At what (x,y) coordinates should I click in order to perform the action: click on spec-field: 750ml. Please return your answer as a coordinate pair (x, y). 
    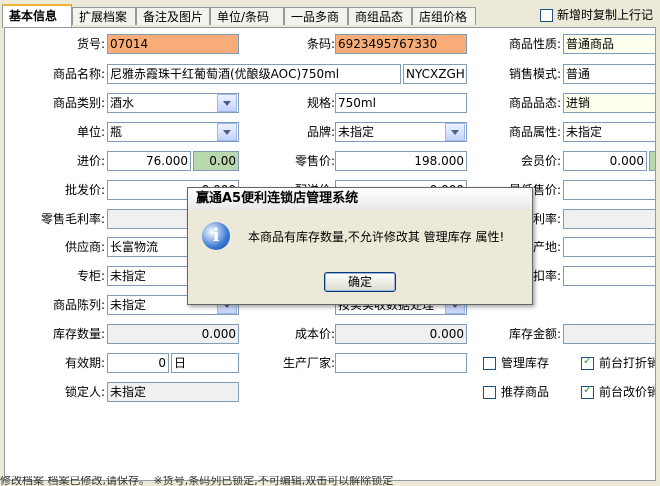
    Looking at the image, I should click on (401, 103).